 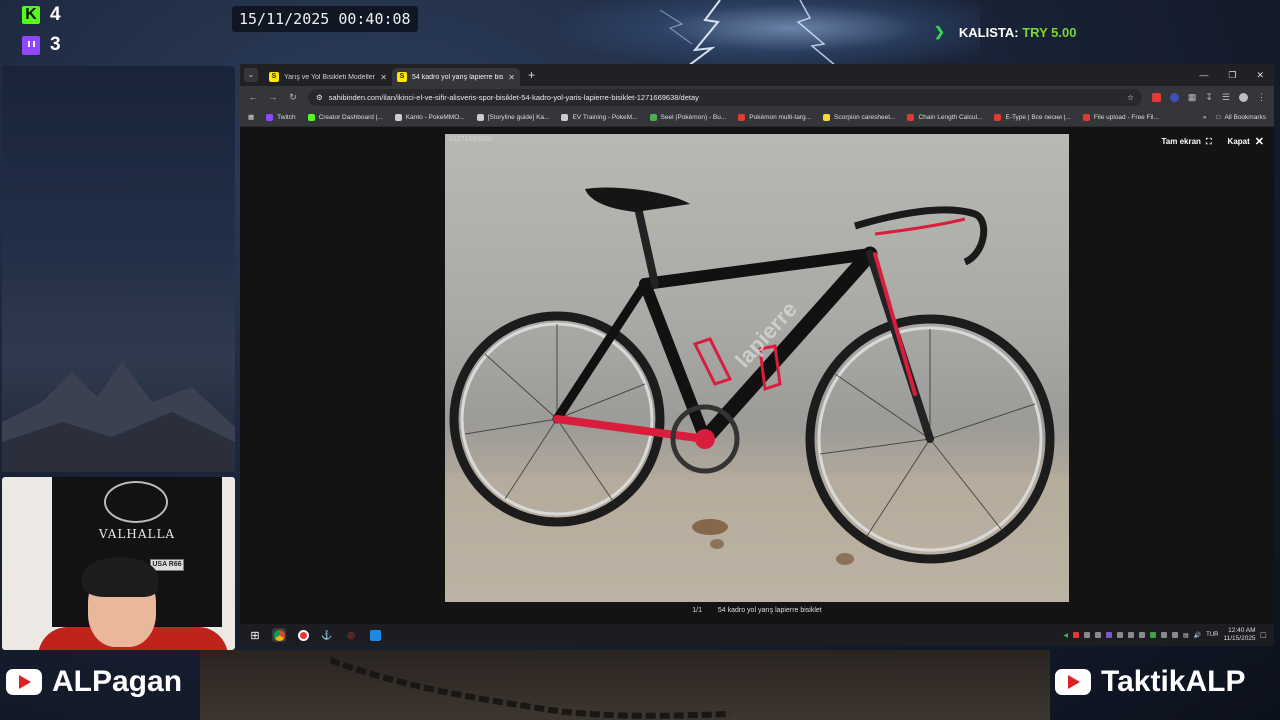 I want to click on tab-bike-models: S Yarış ve Yol Bisikleti Modelleri ✕, so click(x=328, y=77).